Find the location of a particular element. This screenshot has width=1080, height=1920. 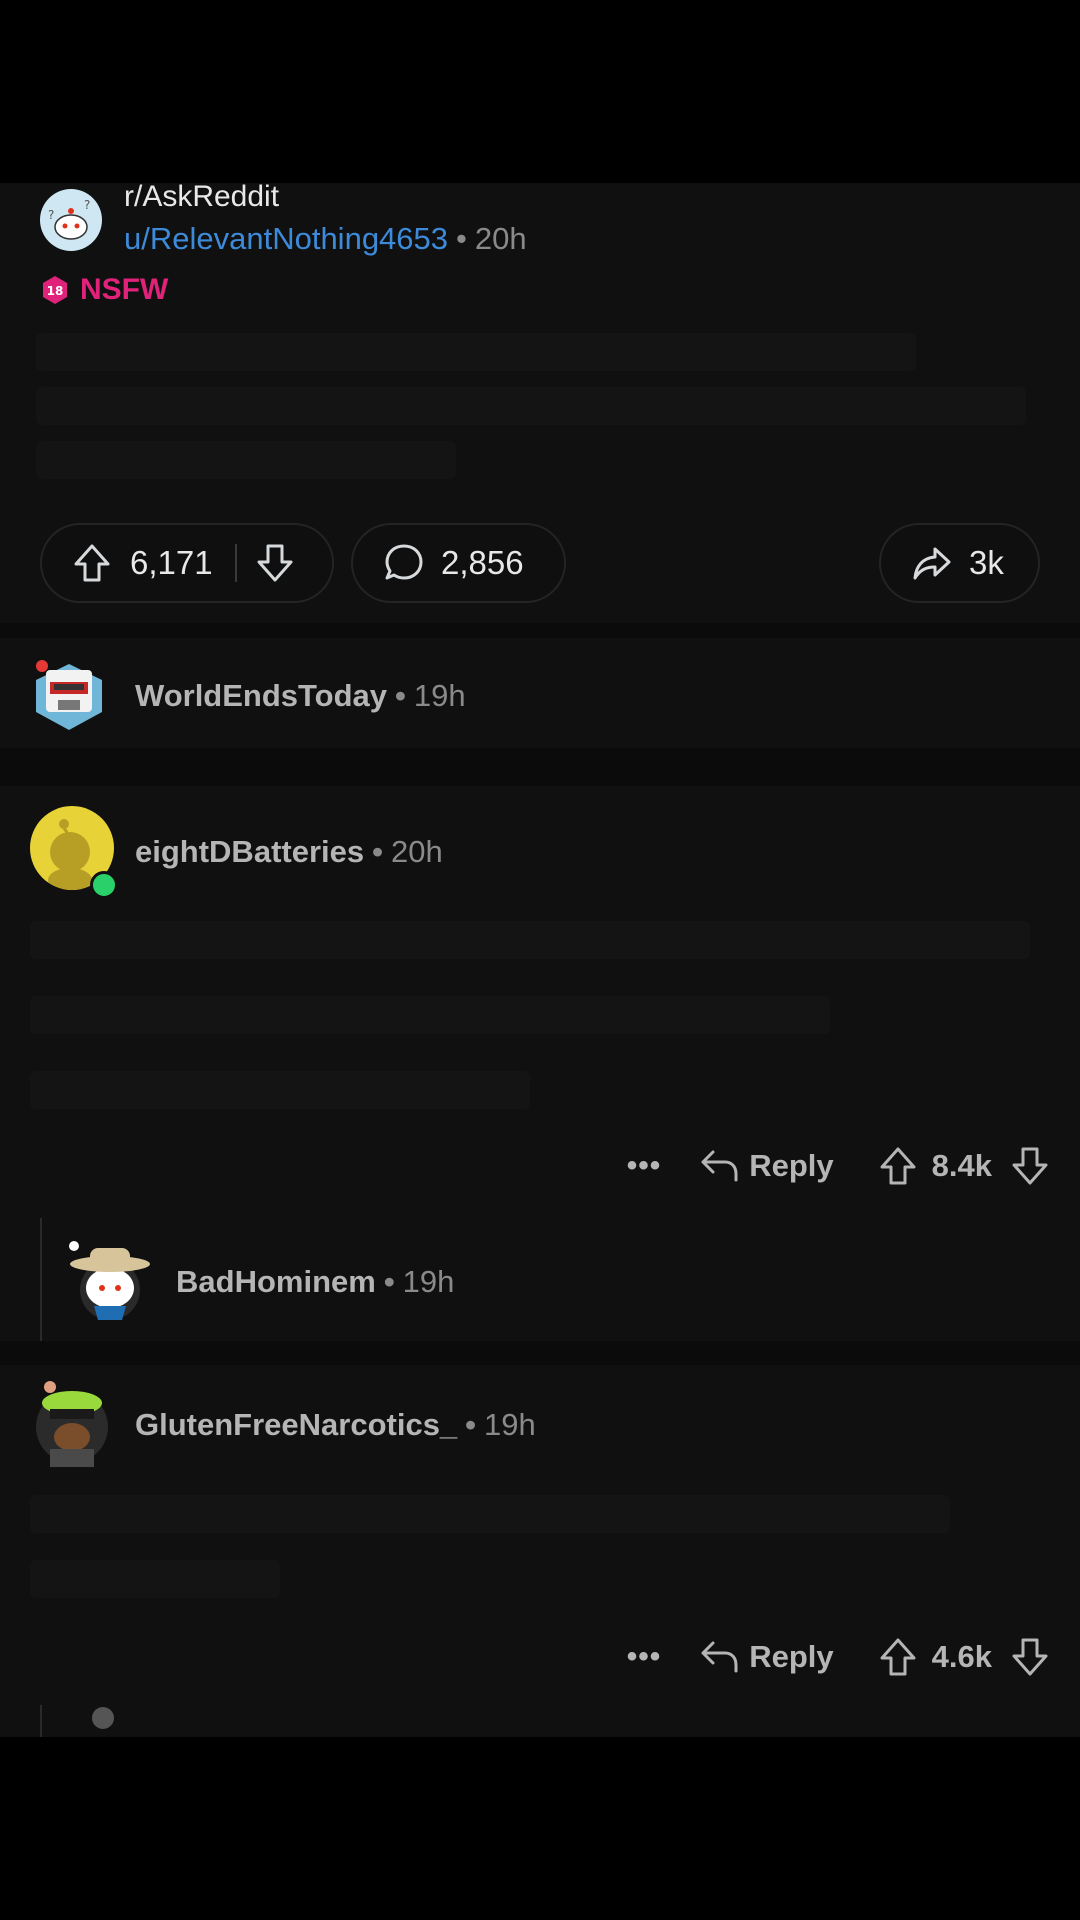

nsfw-tag: 18 NSFW is located at coordinates (104, 290).